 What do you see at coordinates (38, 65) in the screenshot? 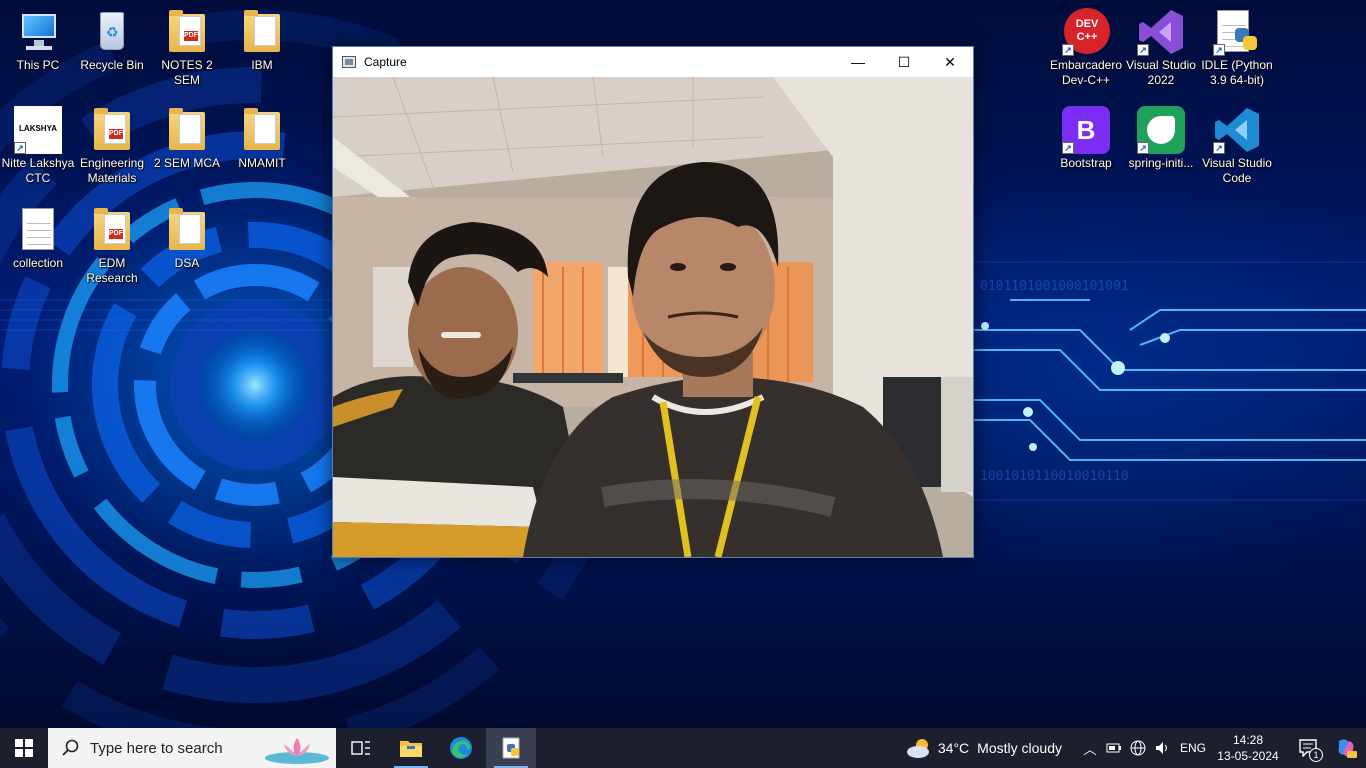
I see `desktop-icon-label: This PC` at bounding box center [38, 65].